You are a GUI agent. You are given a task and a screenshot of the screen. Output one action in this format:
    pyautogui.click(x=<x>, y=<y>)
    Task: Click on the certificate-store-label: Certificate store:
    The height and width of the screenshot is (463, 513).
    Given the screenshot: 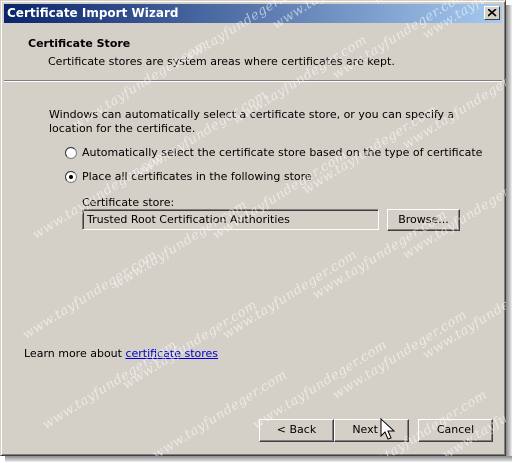 What is the action you would take?
    pyautogui.click(x=128, y=202)
    